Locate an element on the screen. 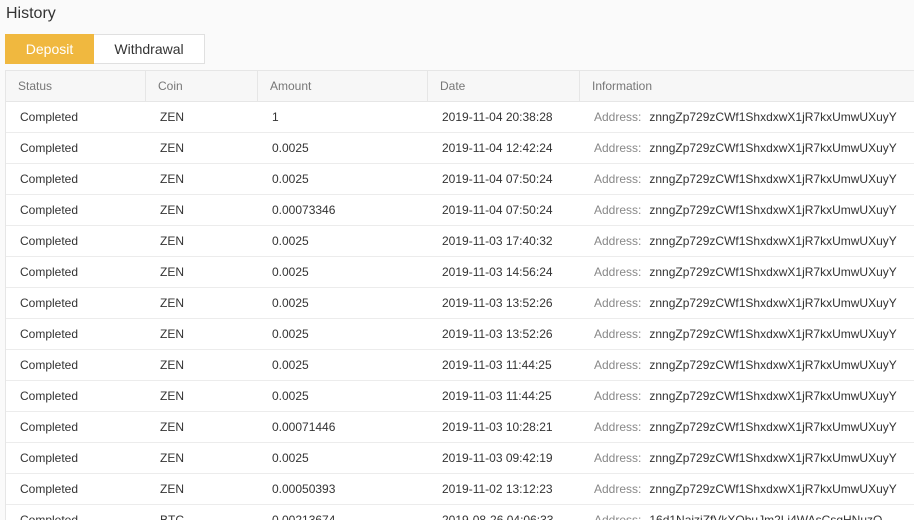  amount-cell: 0.00071446 is located at coordinates (304, 427).